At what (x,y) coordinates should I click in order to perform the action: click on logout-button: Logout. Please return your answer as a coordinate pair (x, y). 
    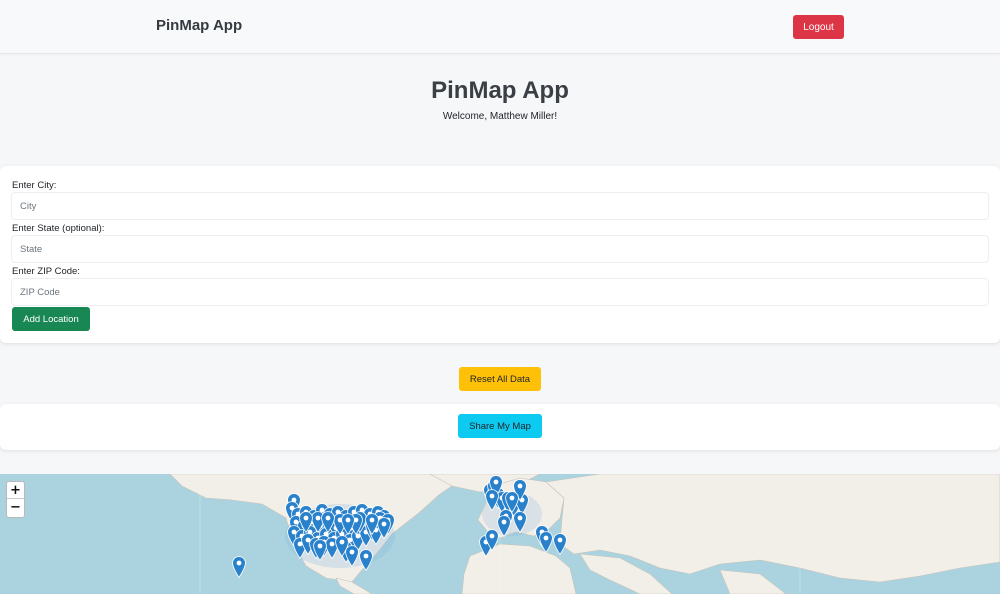
    Looking at the image, I should click on (818, 27).